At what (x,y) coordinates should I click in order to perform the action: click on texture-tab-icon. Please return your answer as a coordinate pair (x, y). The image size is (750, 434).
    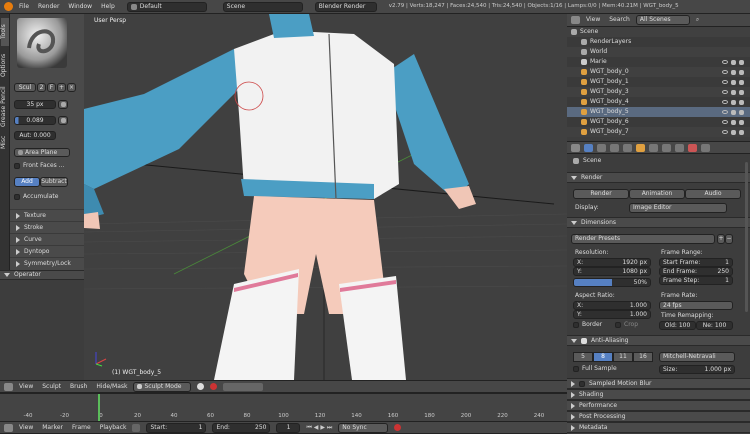
    Looking at the image, I should click on (705, 147).